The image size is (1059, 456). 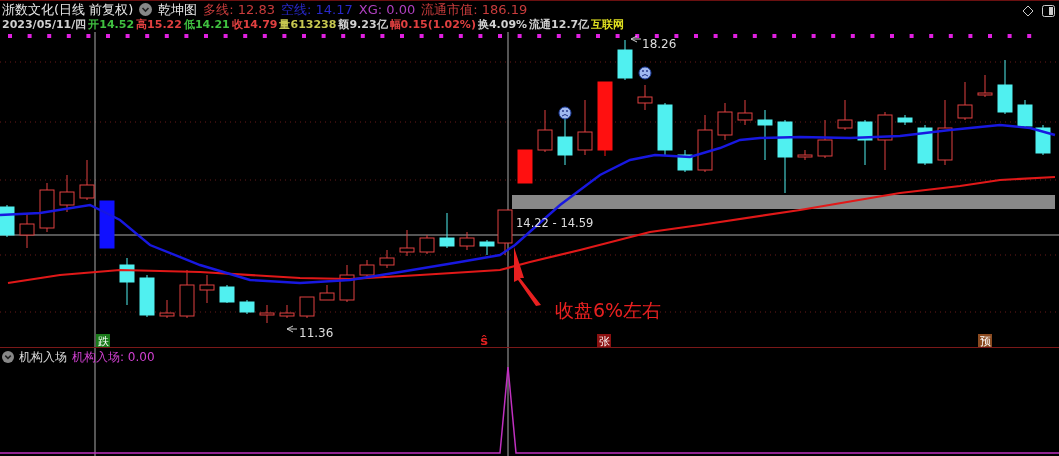 What do you see at coordinates (113, 357) in the screenshot?
I see `indicator-value: 机构入场: 0.00` at bounding box center [113, 357].